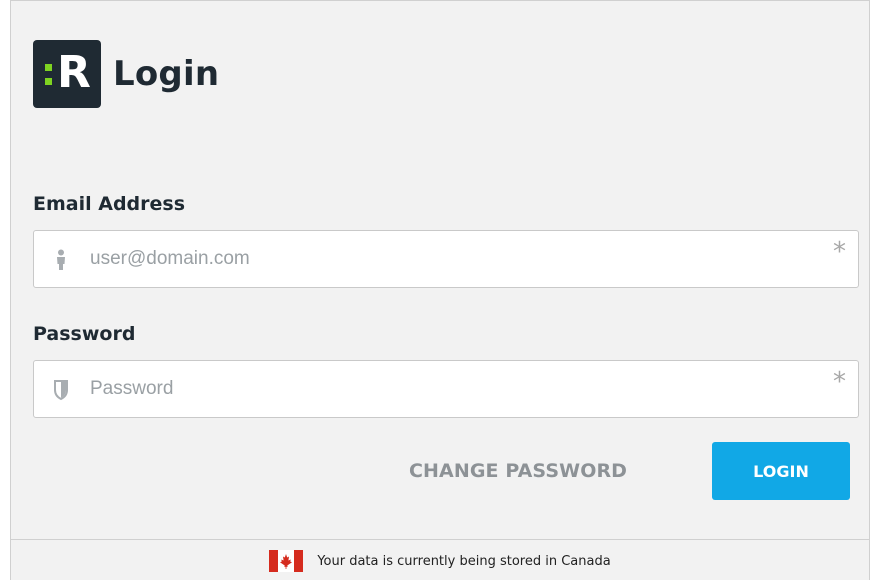 The image size is (872, 582). Describe the element at coordinates (61, 390) in the screenshot. I see `shield-icon` at that location.